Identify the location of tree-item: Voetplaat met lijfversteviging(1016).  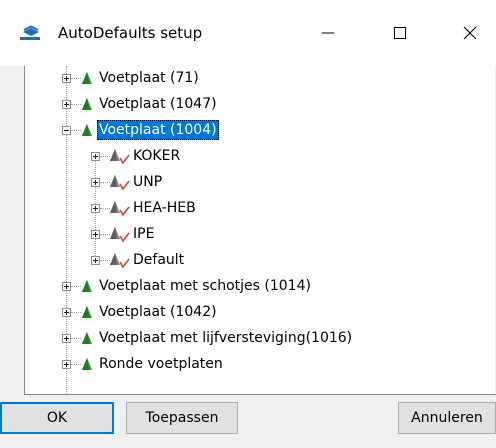
(250, 339).